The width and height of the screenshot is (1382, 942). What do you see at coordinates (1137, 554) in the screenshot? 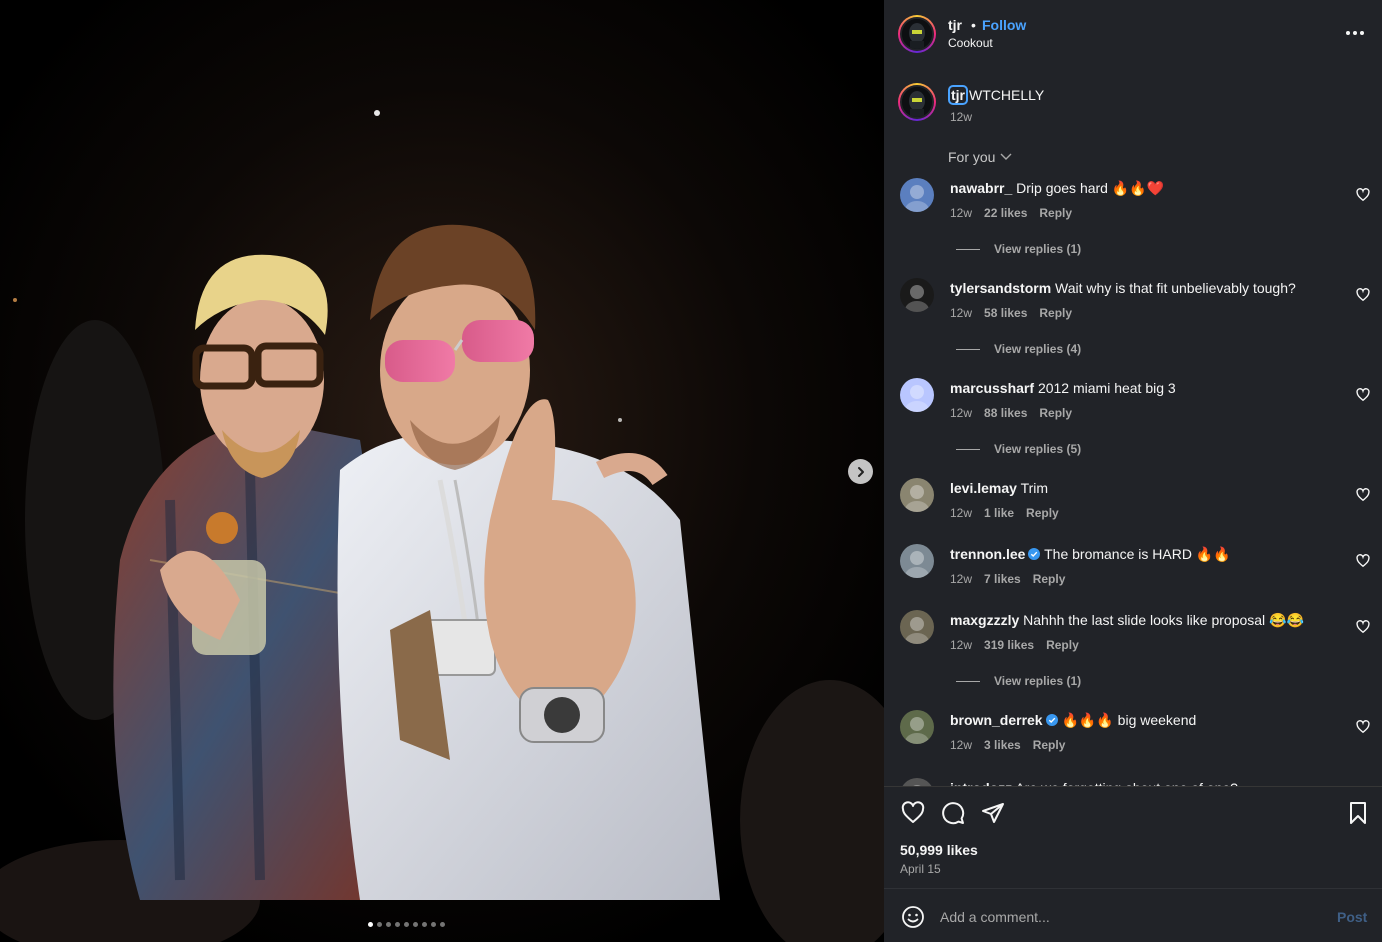
I see `comment-text: The bromance is HARD 🔥🔥` at bounding box center [1137, 554].